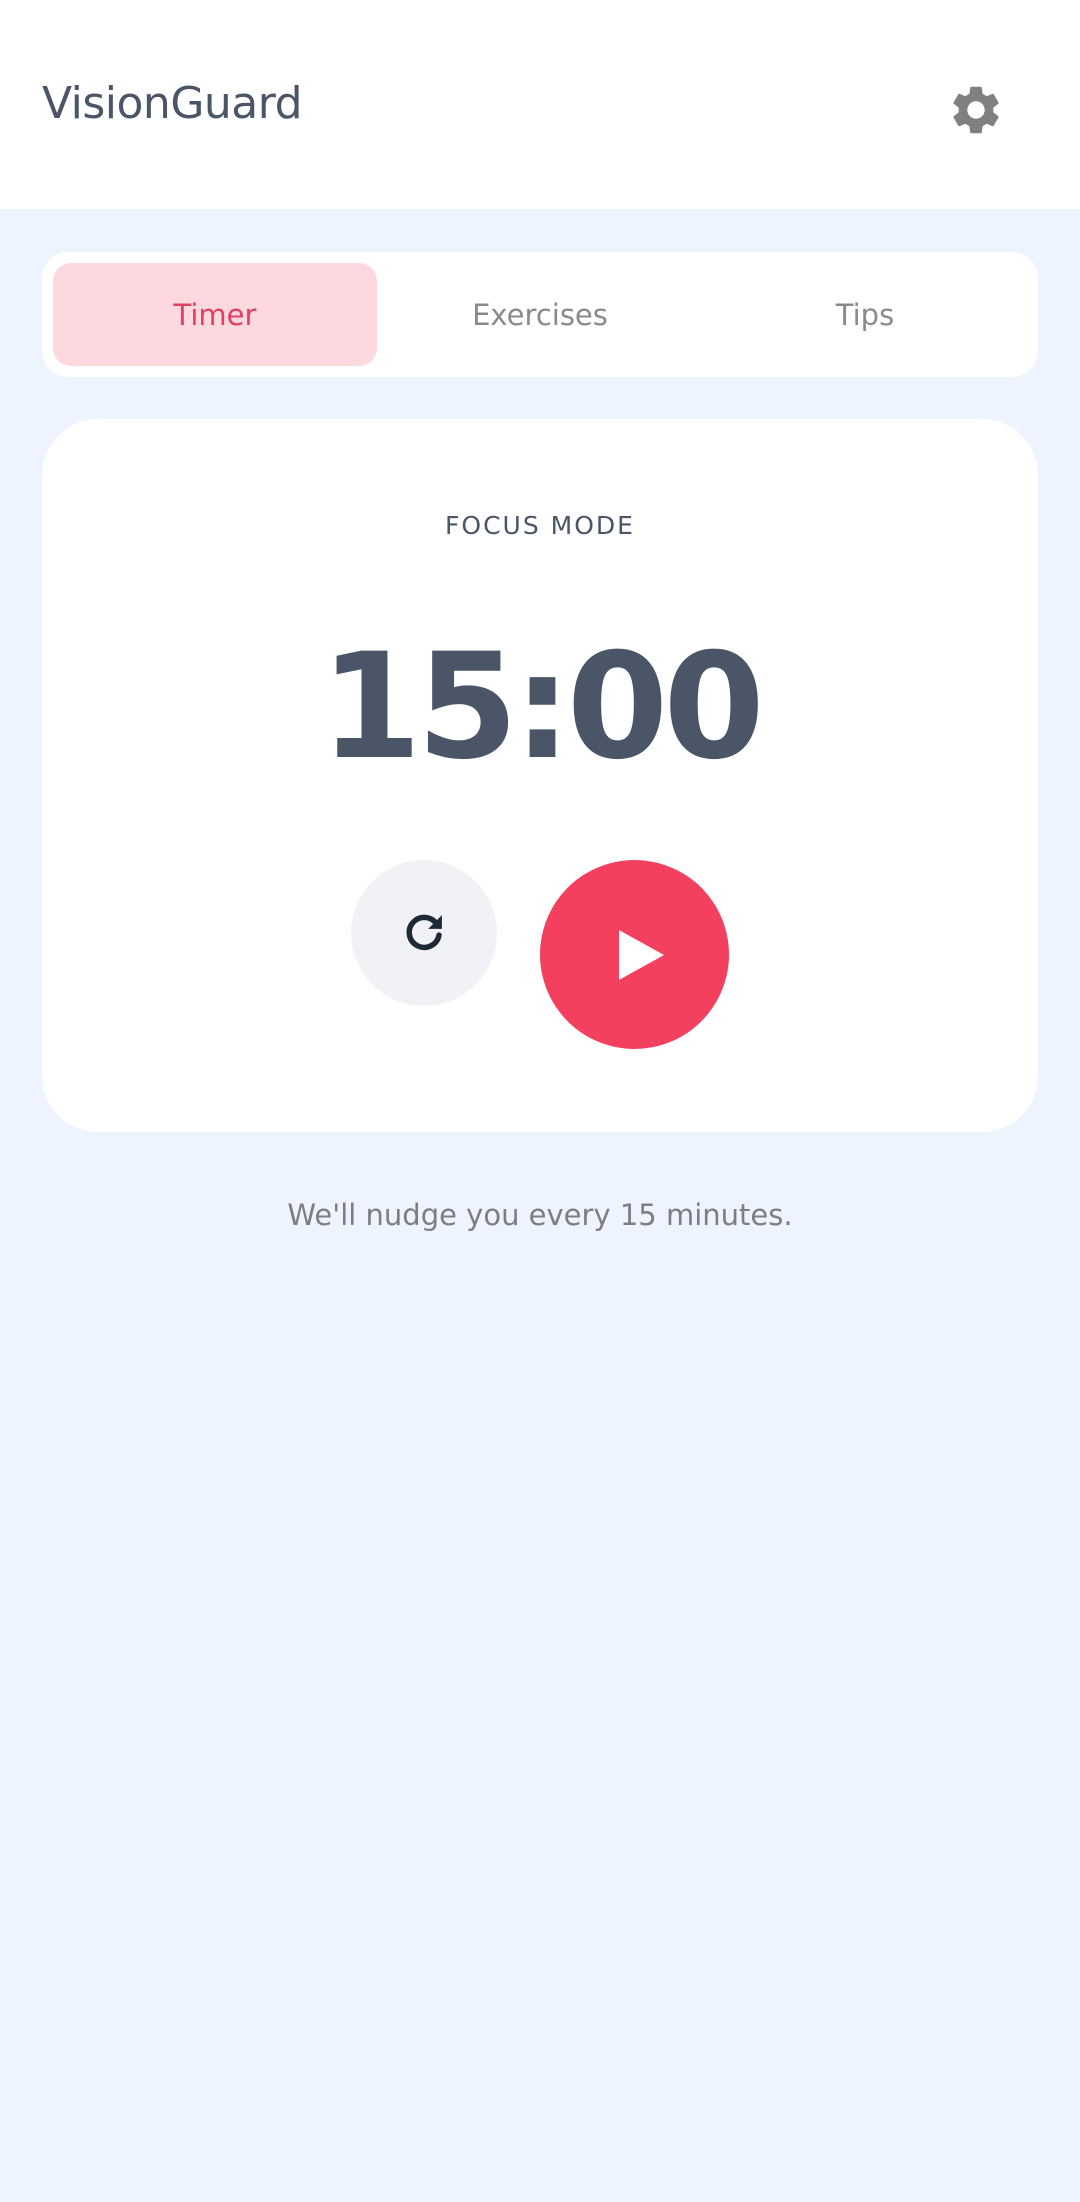 The width and height of the screenshot is (1080, 2202). I want to click on tab-tips: Tips, so click(865, 314).